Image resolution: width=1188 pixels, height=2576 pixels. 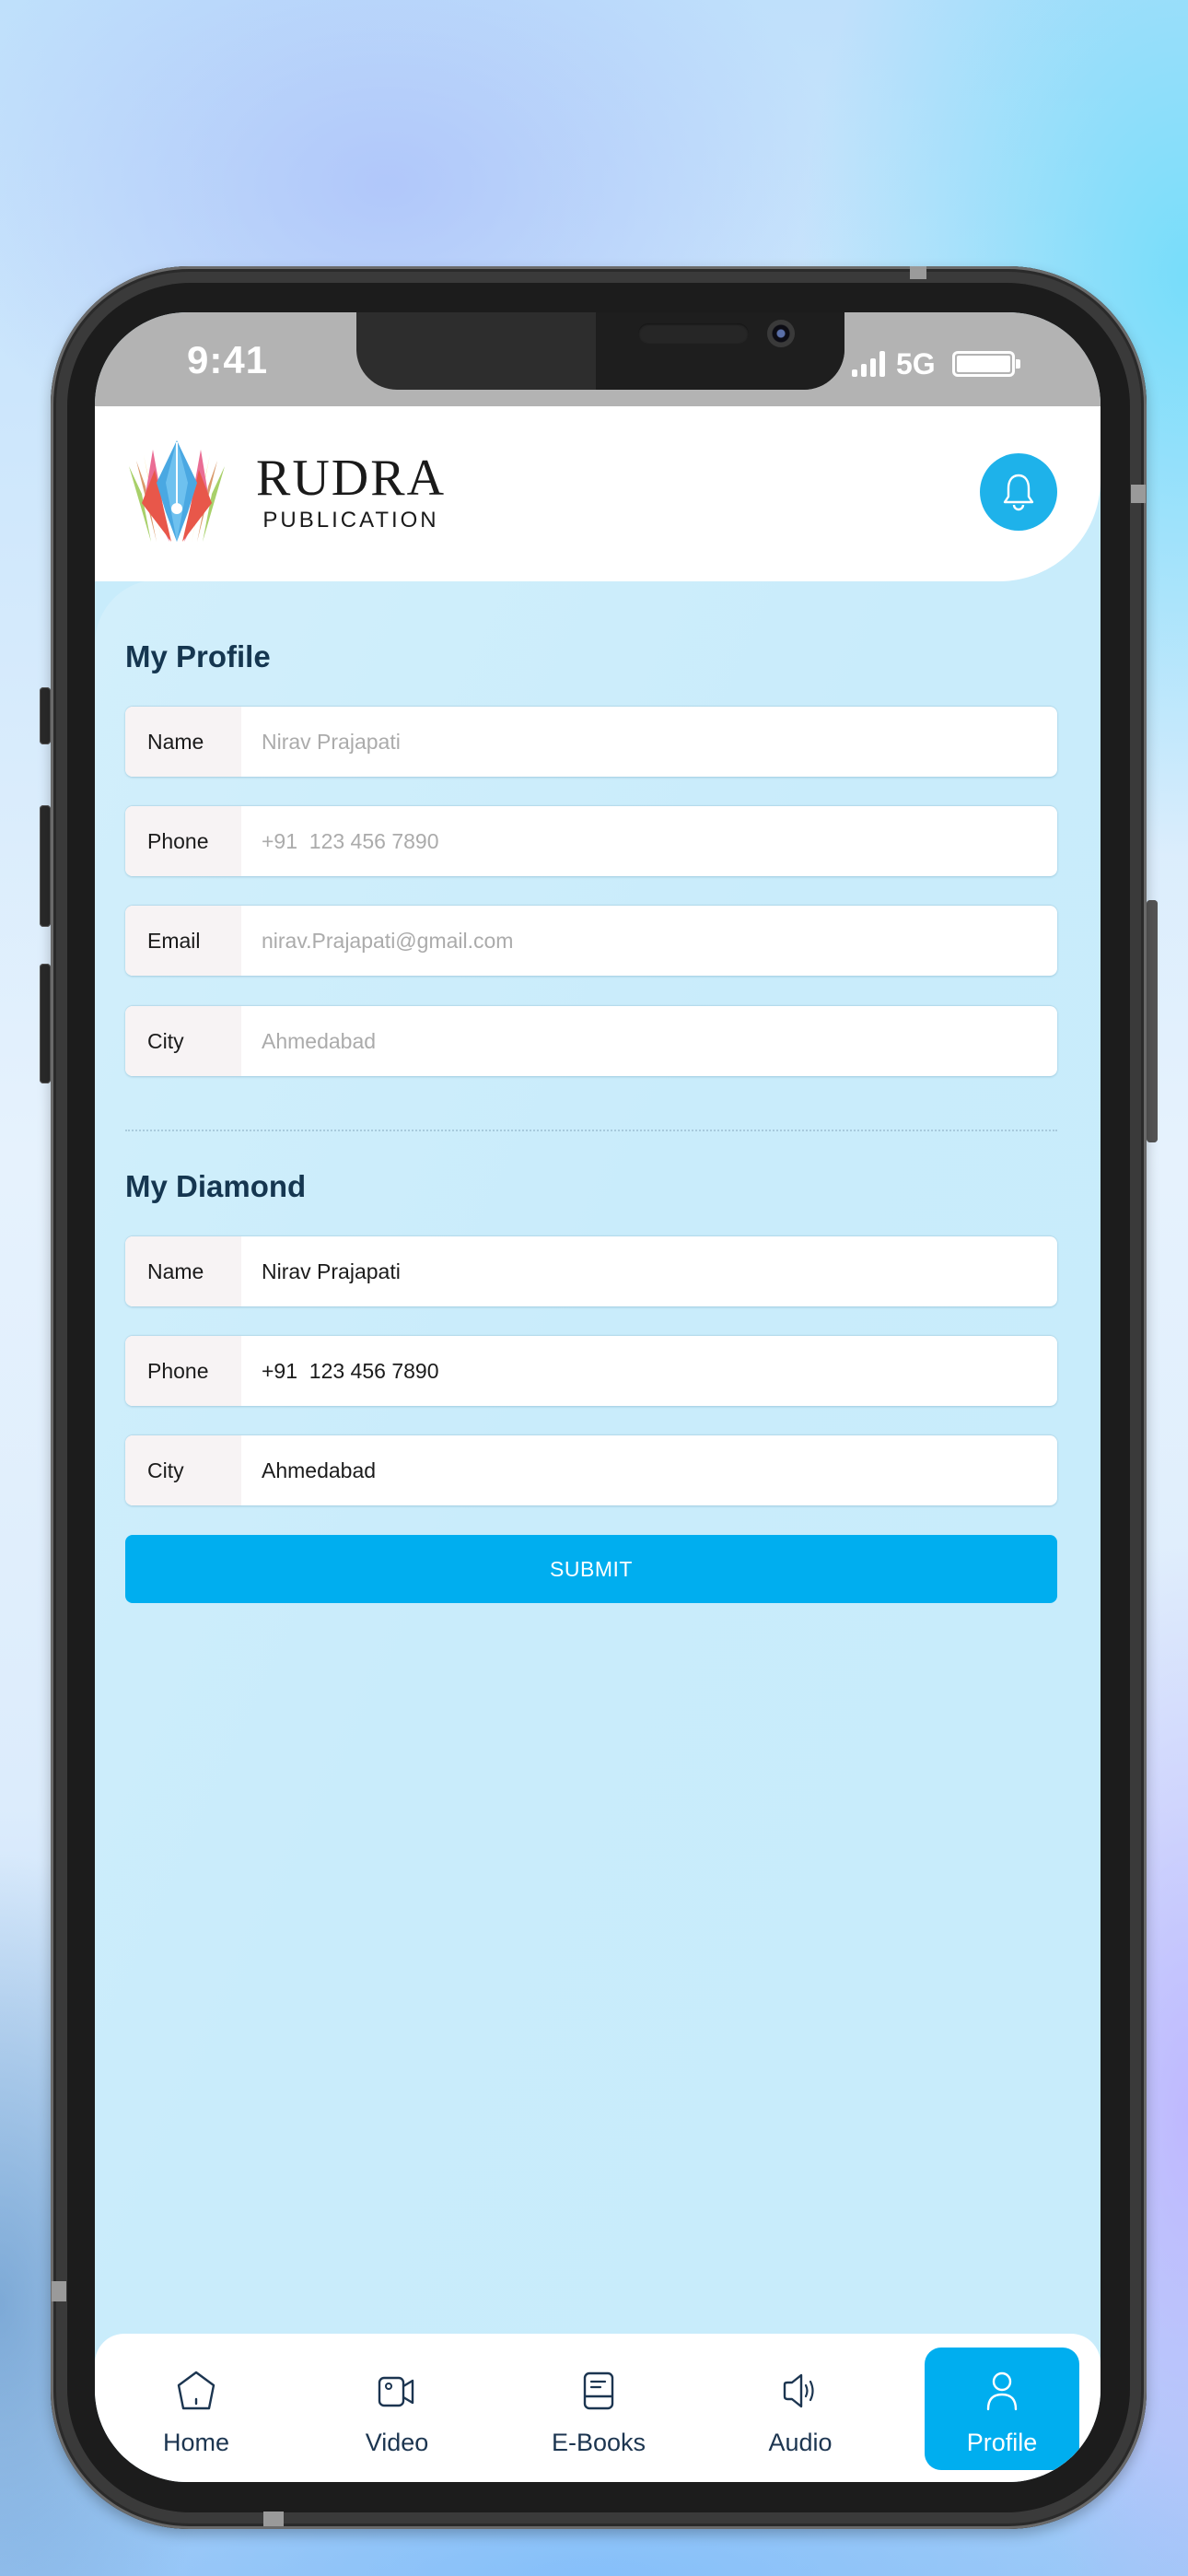 What do you see at coordinates (649, 1041) in the screenshot?
I see `profile-city-input` at bounding box center [649, 1041].